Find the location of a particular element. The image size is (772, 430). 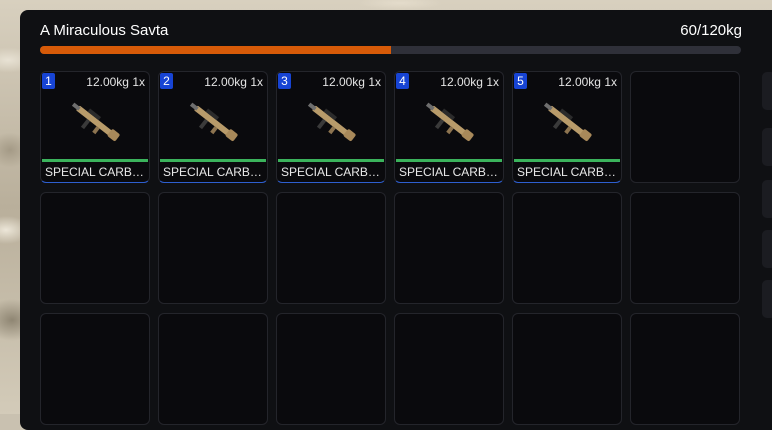

slot-number-badge: 5 is located at coordinates (520, 81).